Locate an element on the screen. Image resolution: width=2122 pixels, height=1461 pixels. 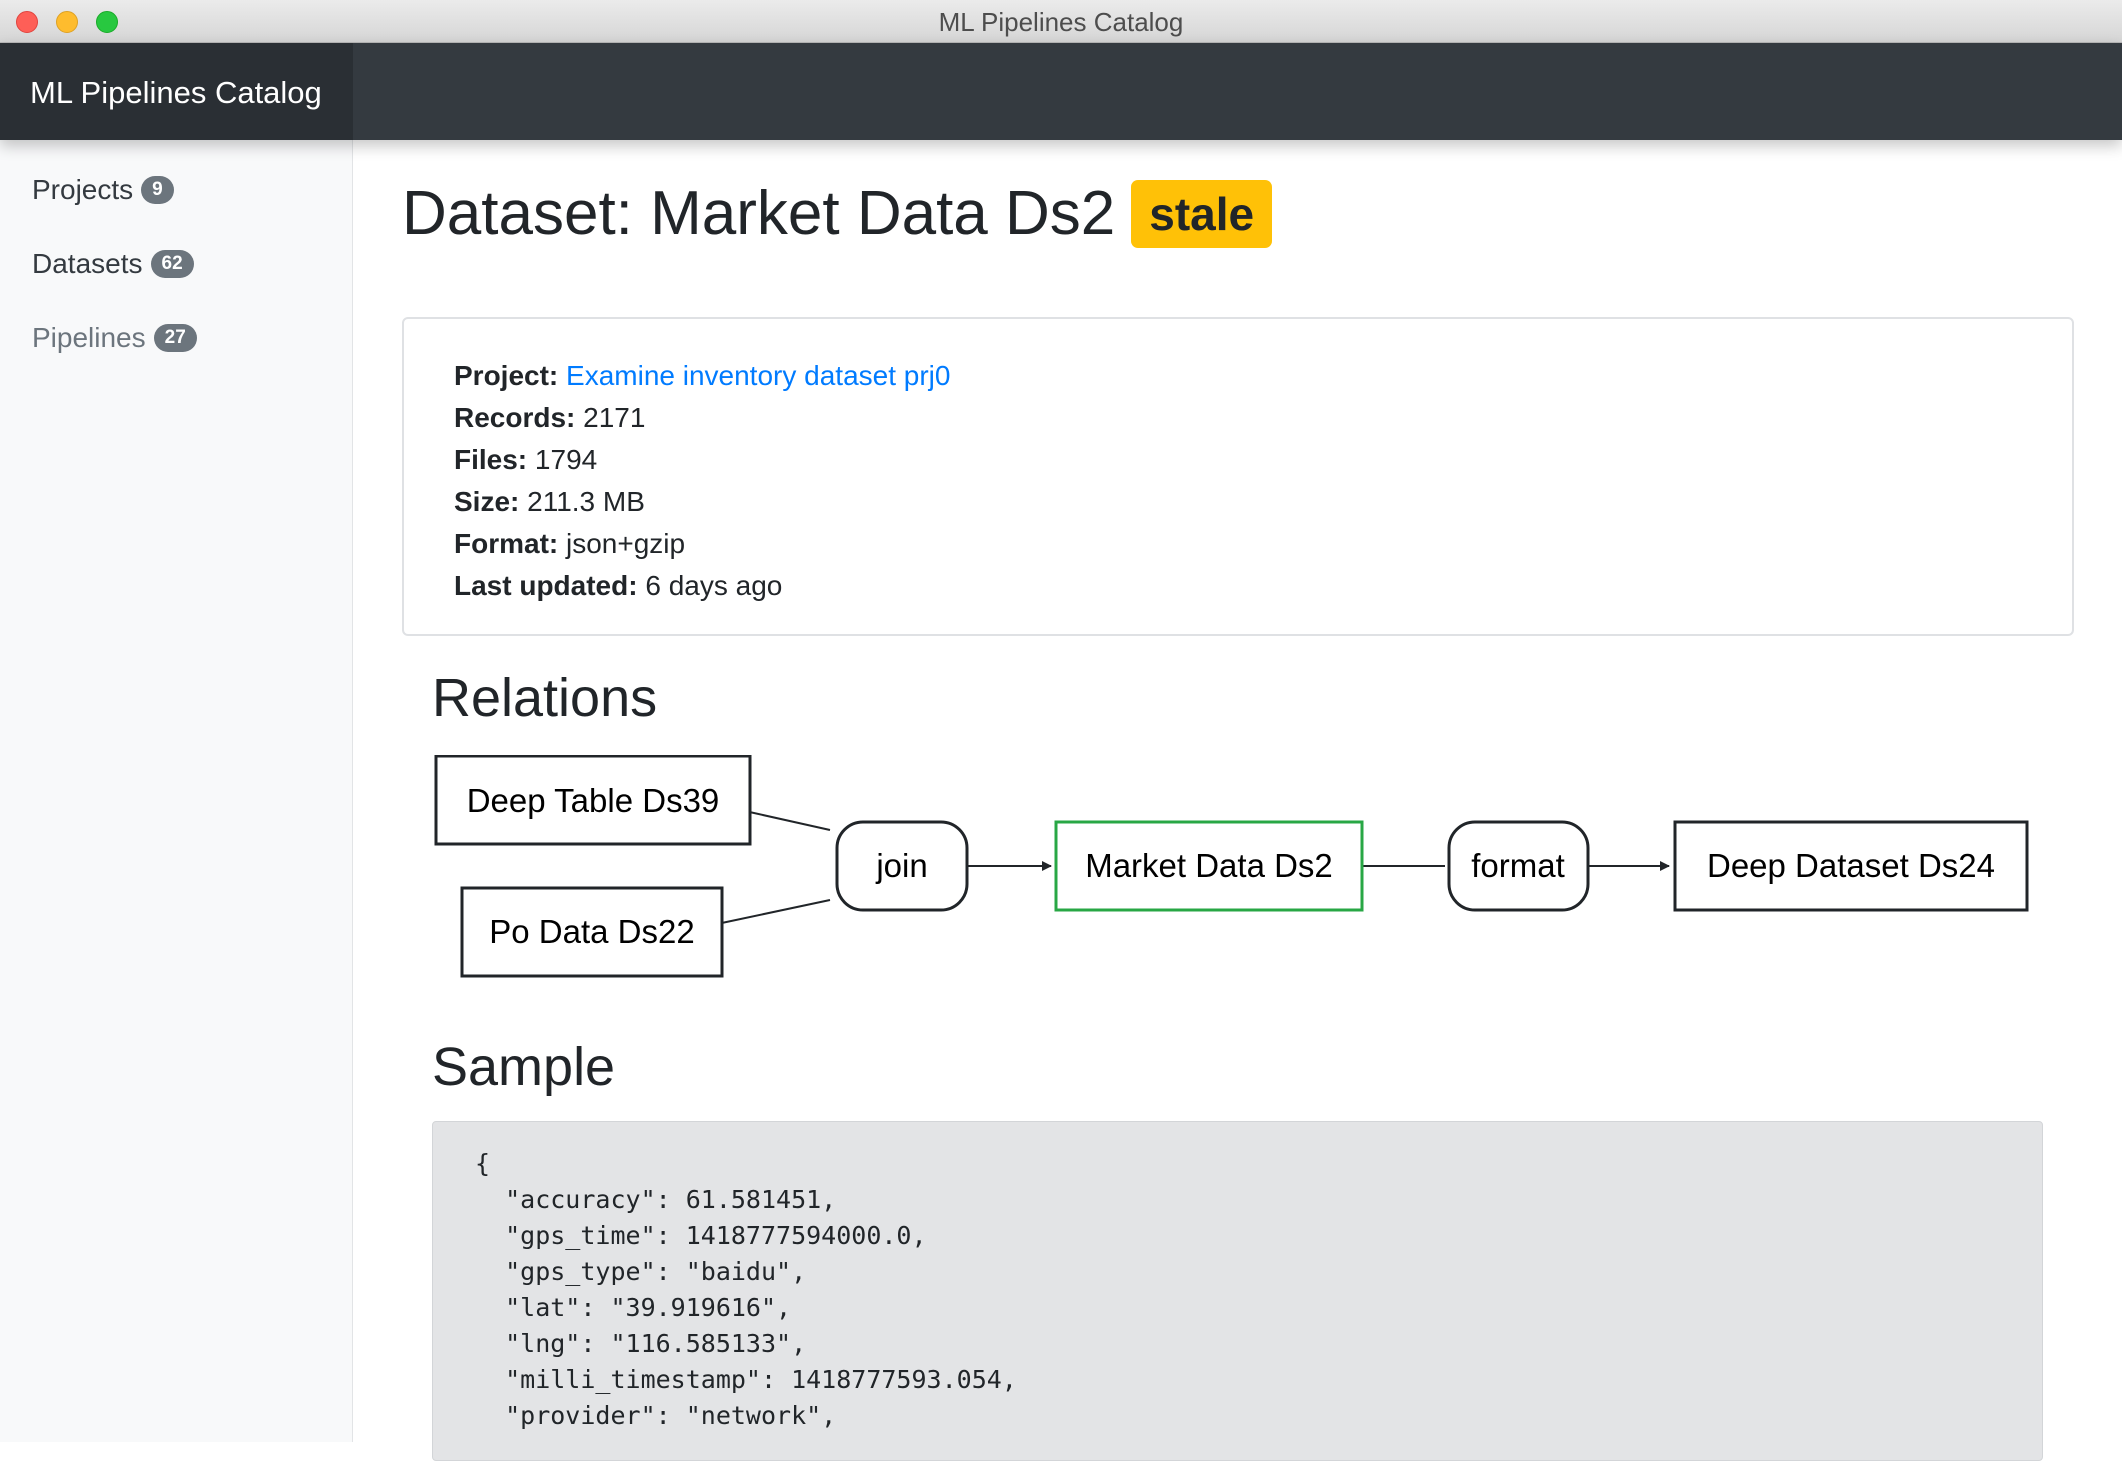
info-row-records: Records: 2171 is located at coordinates (702, 418).